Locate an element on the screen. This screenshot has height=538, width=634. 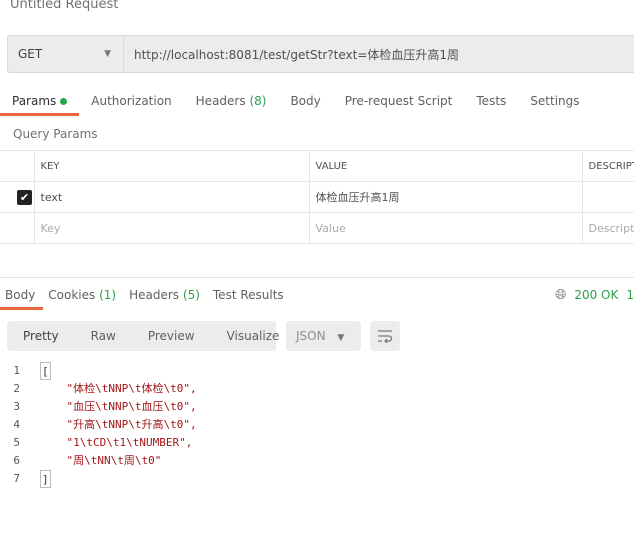
view-mode-selector: Pretty Raw Preview Visualize is located at coordinates (143, 336).